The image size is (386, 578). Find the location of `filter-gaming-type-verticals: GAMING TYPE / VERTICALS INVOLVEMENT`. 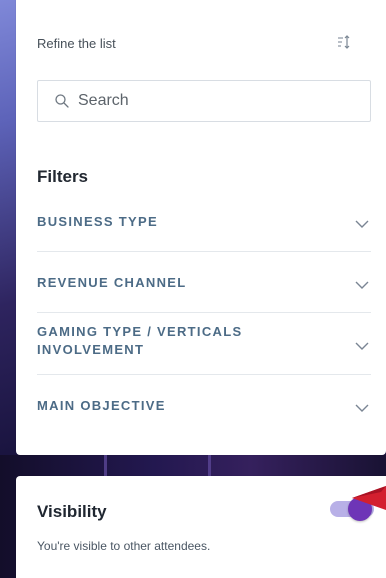

filter-gaming-type-verticals: GAMING TYPE / VERTICALS INVOLVEMENT is located at coordinates (204, 344).